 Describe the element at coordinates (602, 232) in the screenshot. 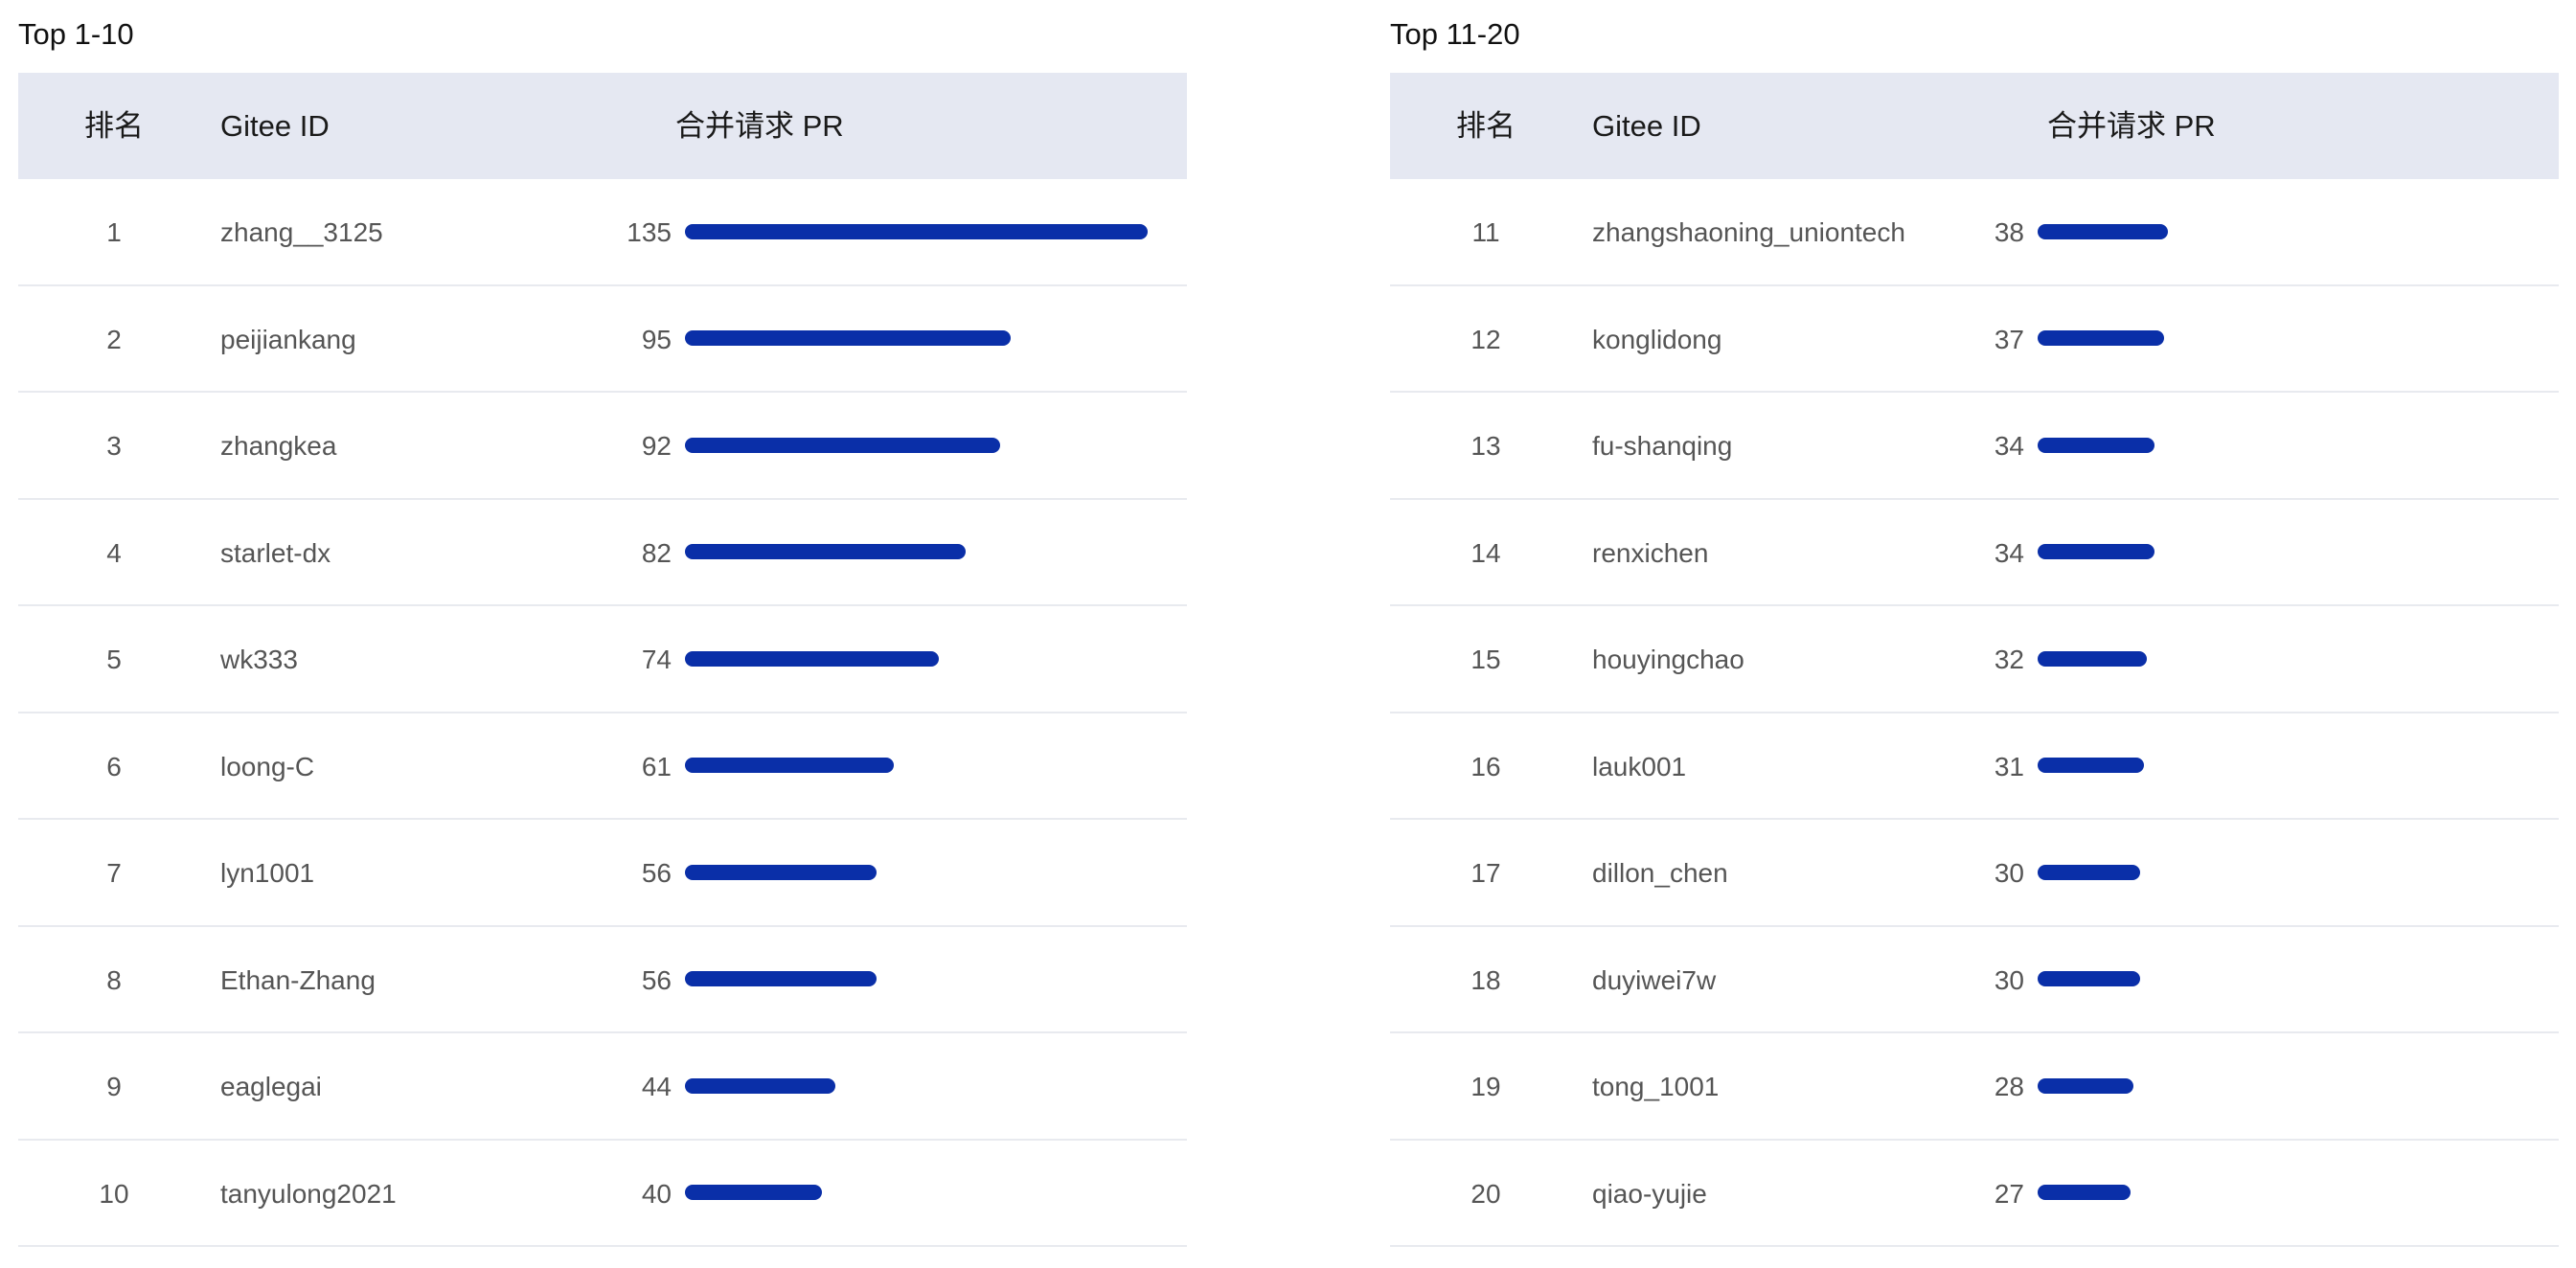

I see `table-row: 1 zhang__3125 135` at that location.